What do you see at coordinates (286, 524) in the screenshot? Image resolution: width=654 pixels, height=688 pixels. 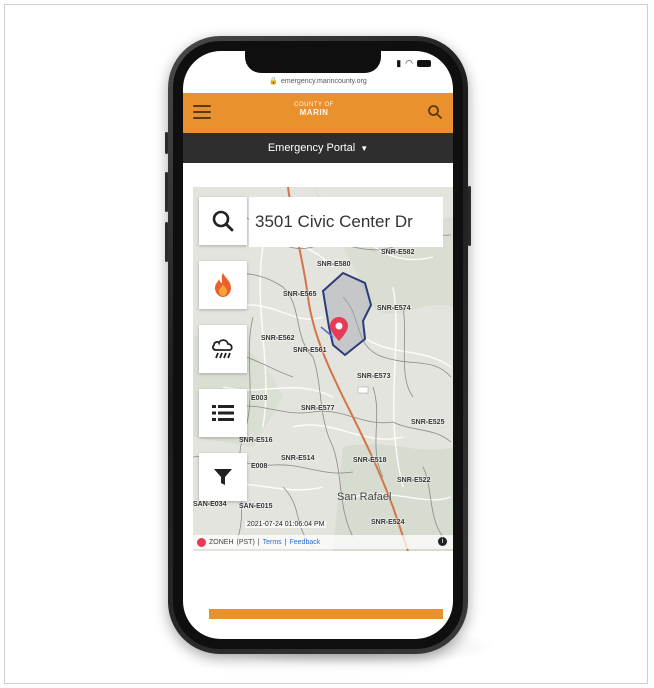 I see `map-timestamp: 2021-07-24 01:06:04 PM` at bounding box center [286, 524].